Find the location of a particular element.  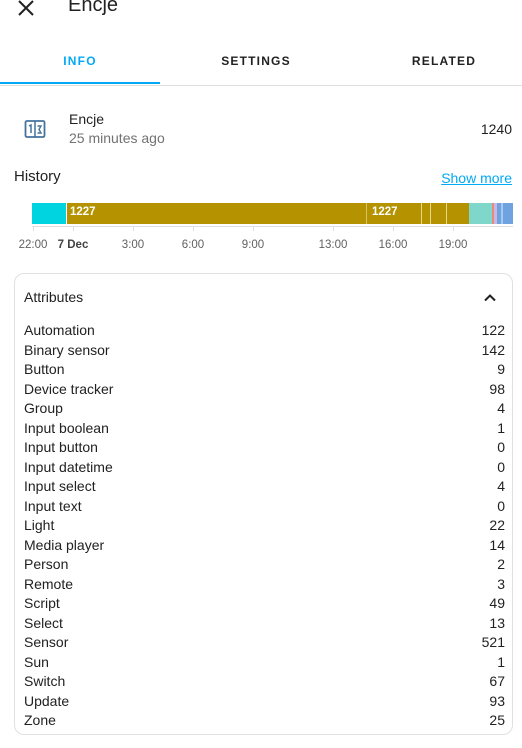

close-button is located at coordinates (26, 10).